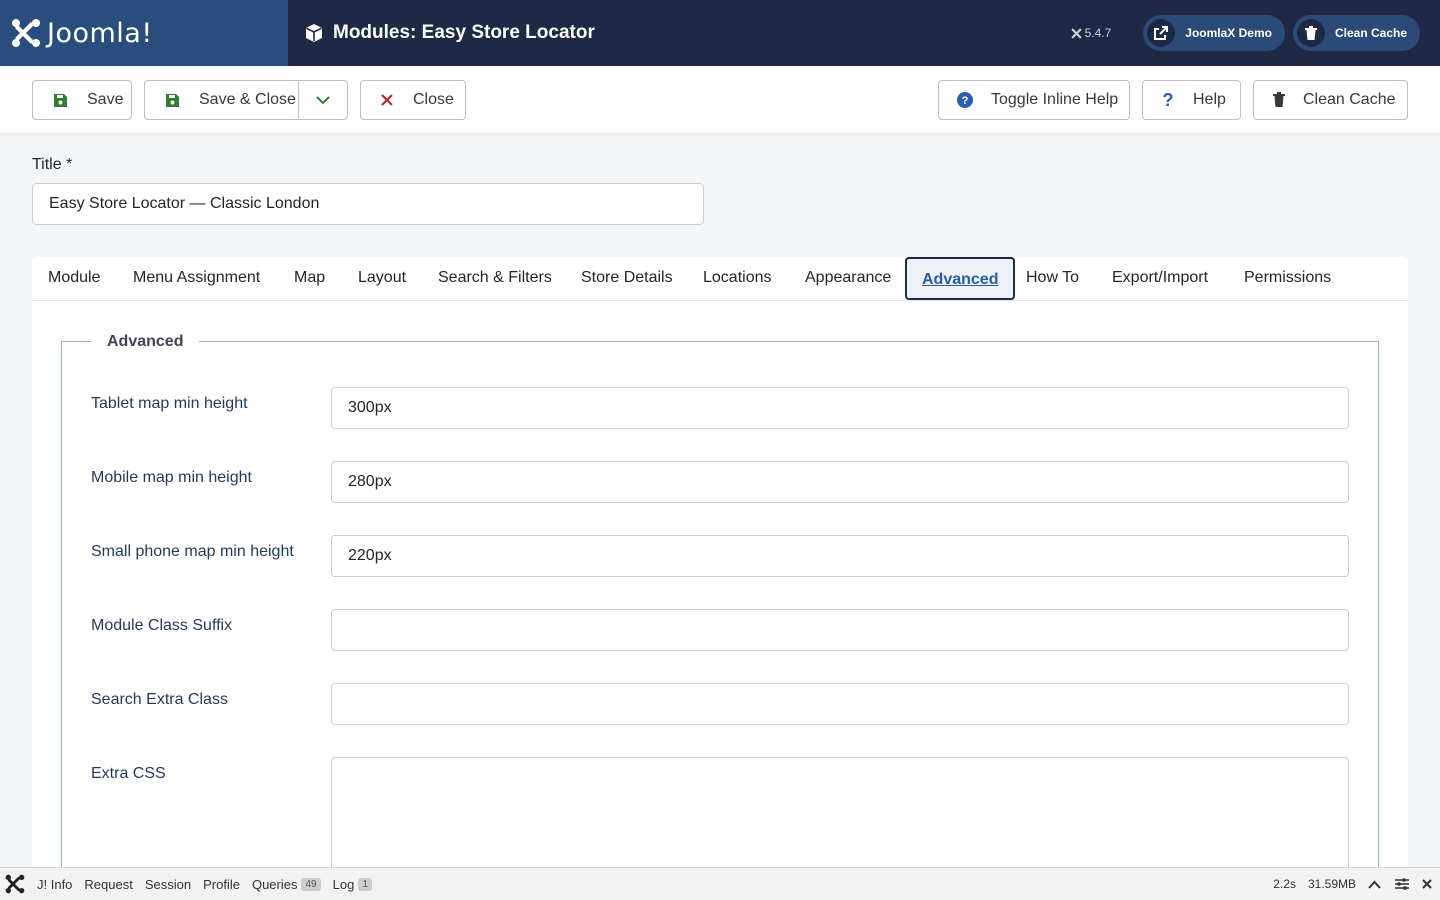 Image resolution: width=1440 pixels, height=900 pixels. Describe the element at coordinates (368, 204) in the screenshot. I see `title-input: Easy Store Locator — Classic London` at that location.